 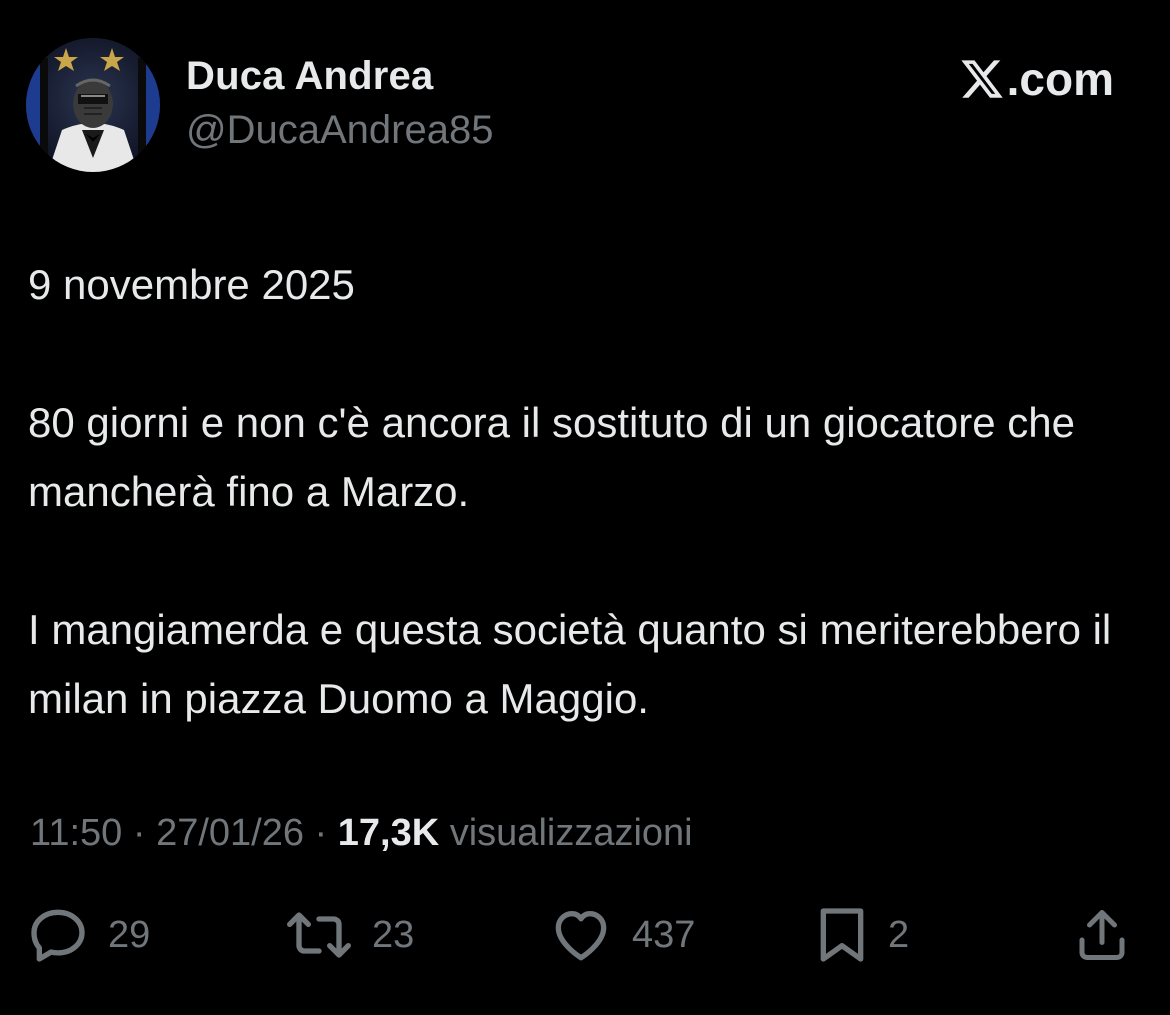 I want to click on bookmark-button: 2, so click(x=861, y=935).